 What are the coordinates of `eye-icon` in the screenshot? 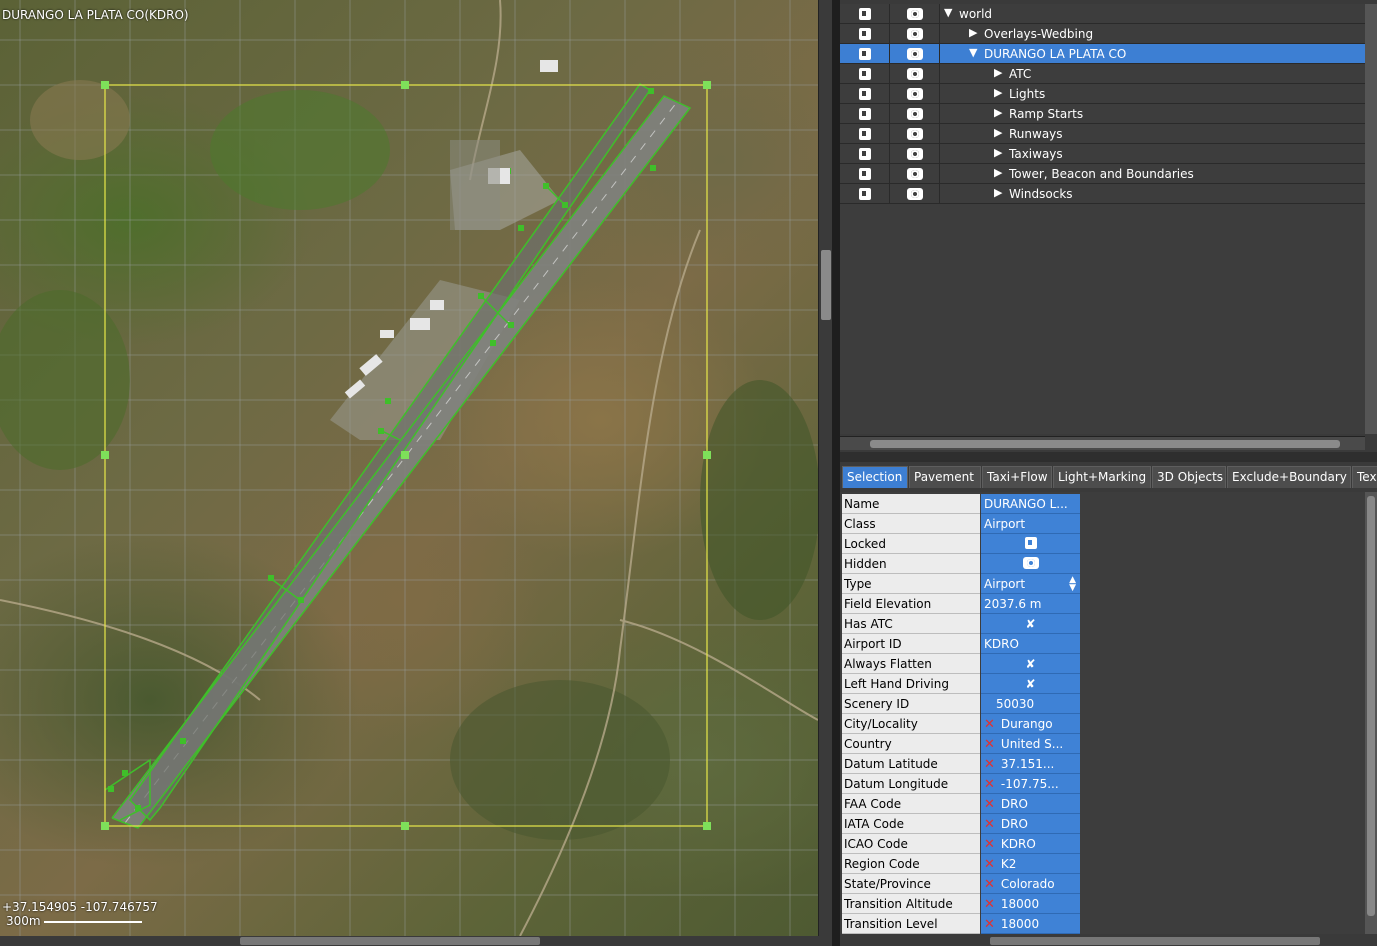 It's located at (1030, 563).